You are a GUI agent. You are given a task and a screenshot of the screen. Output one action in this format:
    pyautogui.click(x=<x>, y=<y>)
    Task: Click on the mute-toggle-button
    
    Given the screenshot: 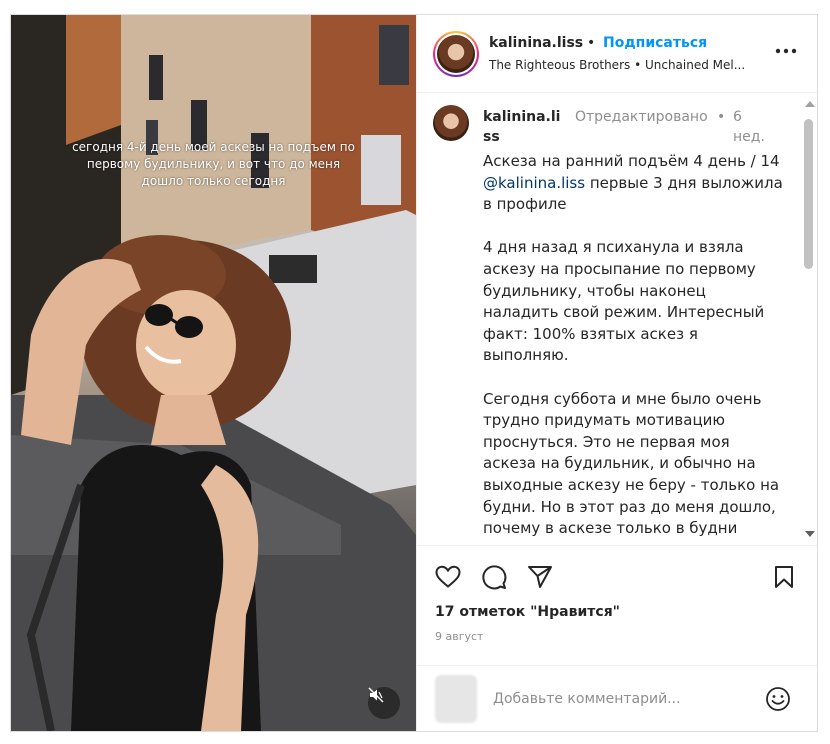 What is the action you would take?
    pyautogui.click(x=384, y=703)
    